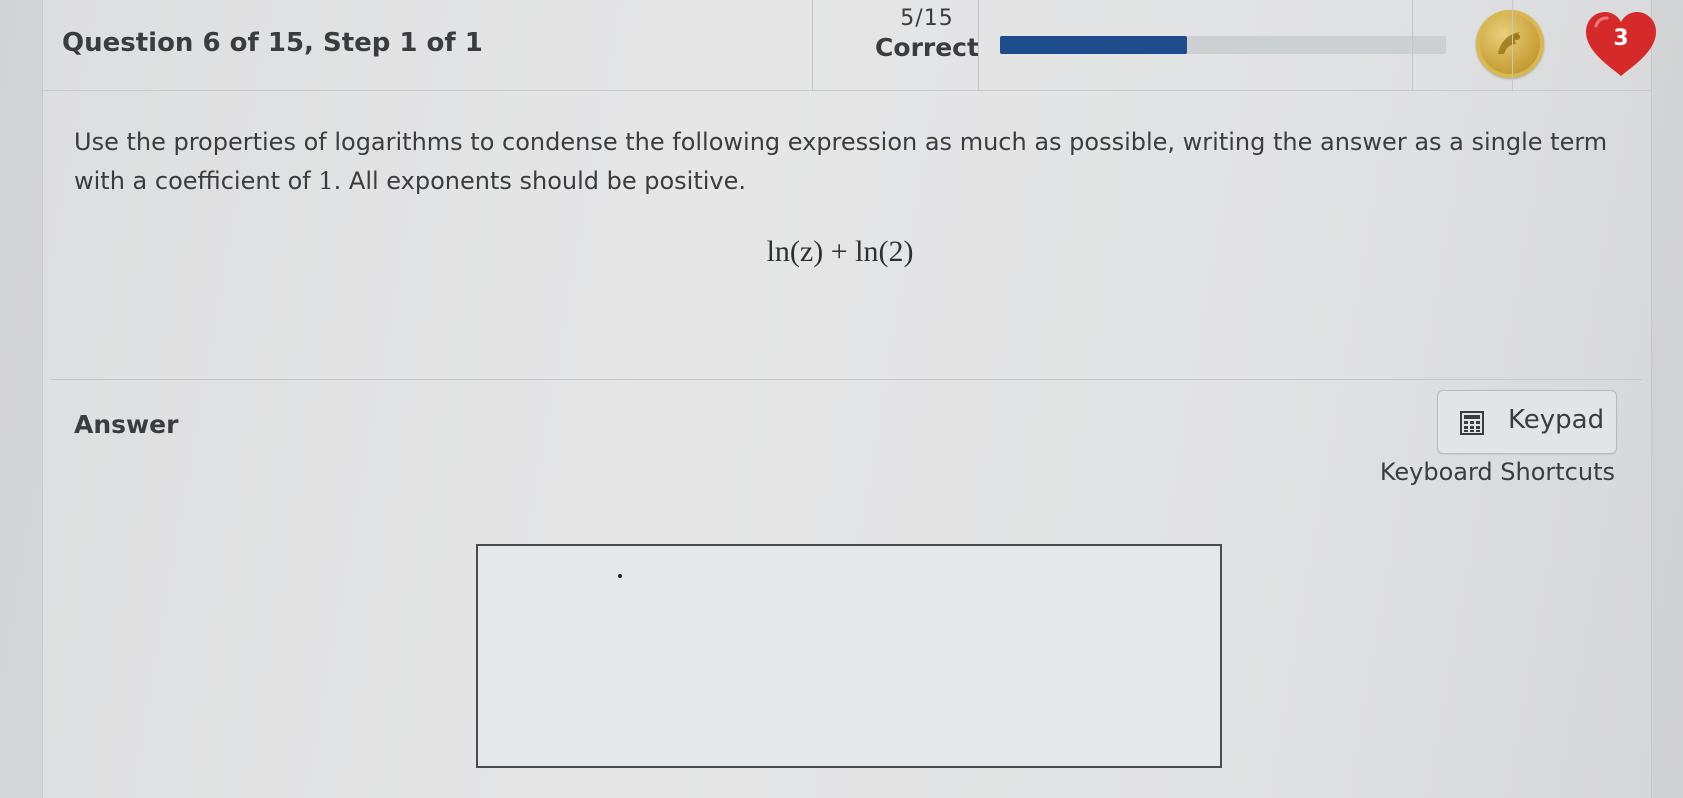 Image resolution: width=1683 pixels, height=798 pixels. What do you see at coordinates (927, 18) in the screenshot?
I see `score-fraction: 5/15` at bounding box center [927, 18].